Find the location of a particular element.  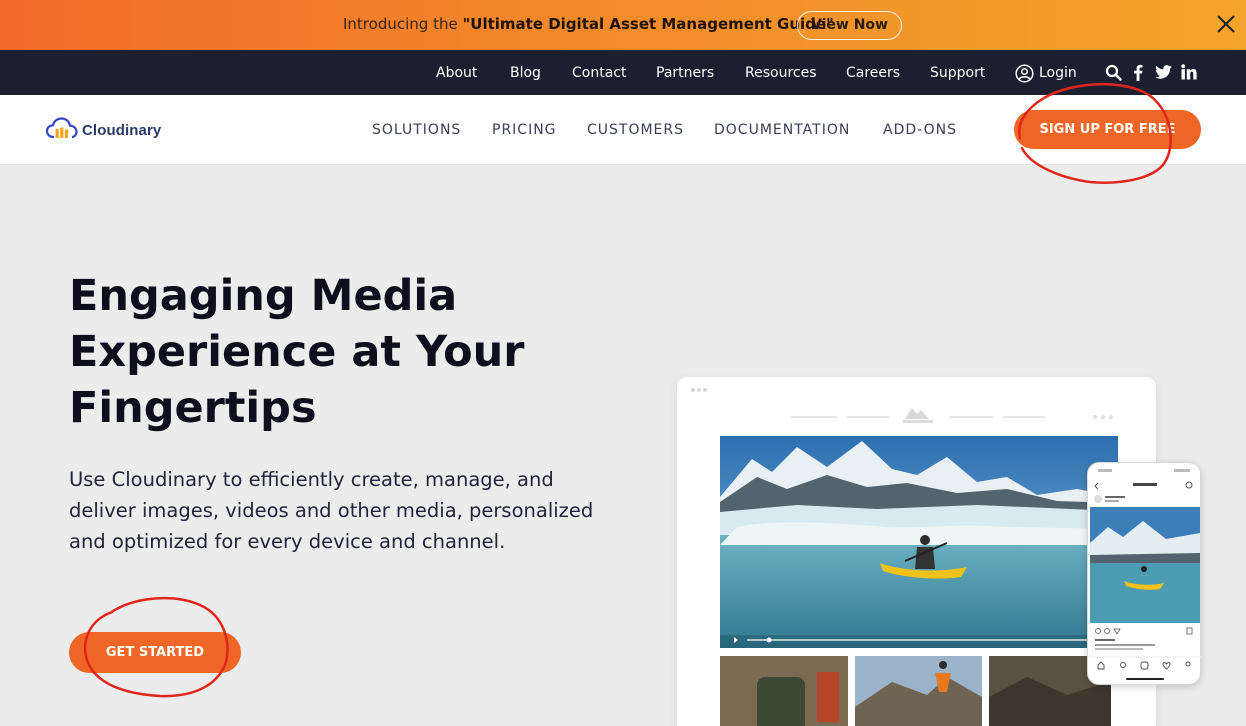

facebook-icon is located at coordinates (1138, 72).